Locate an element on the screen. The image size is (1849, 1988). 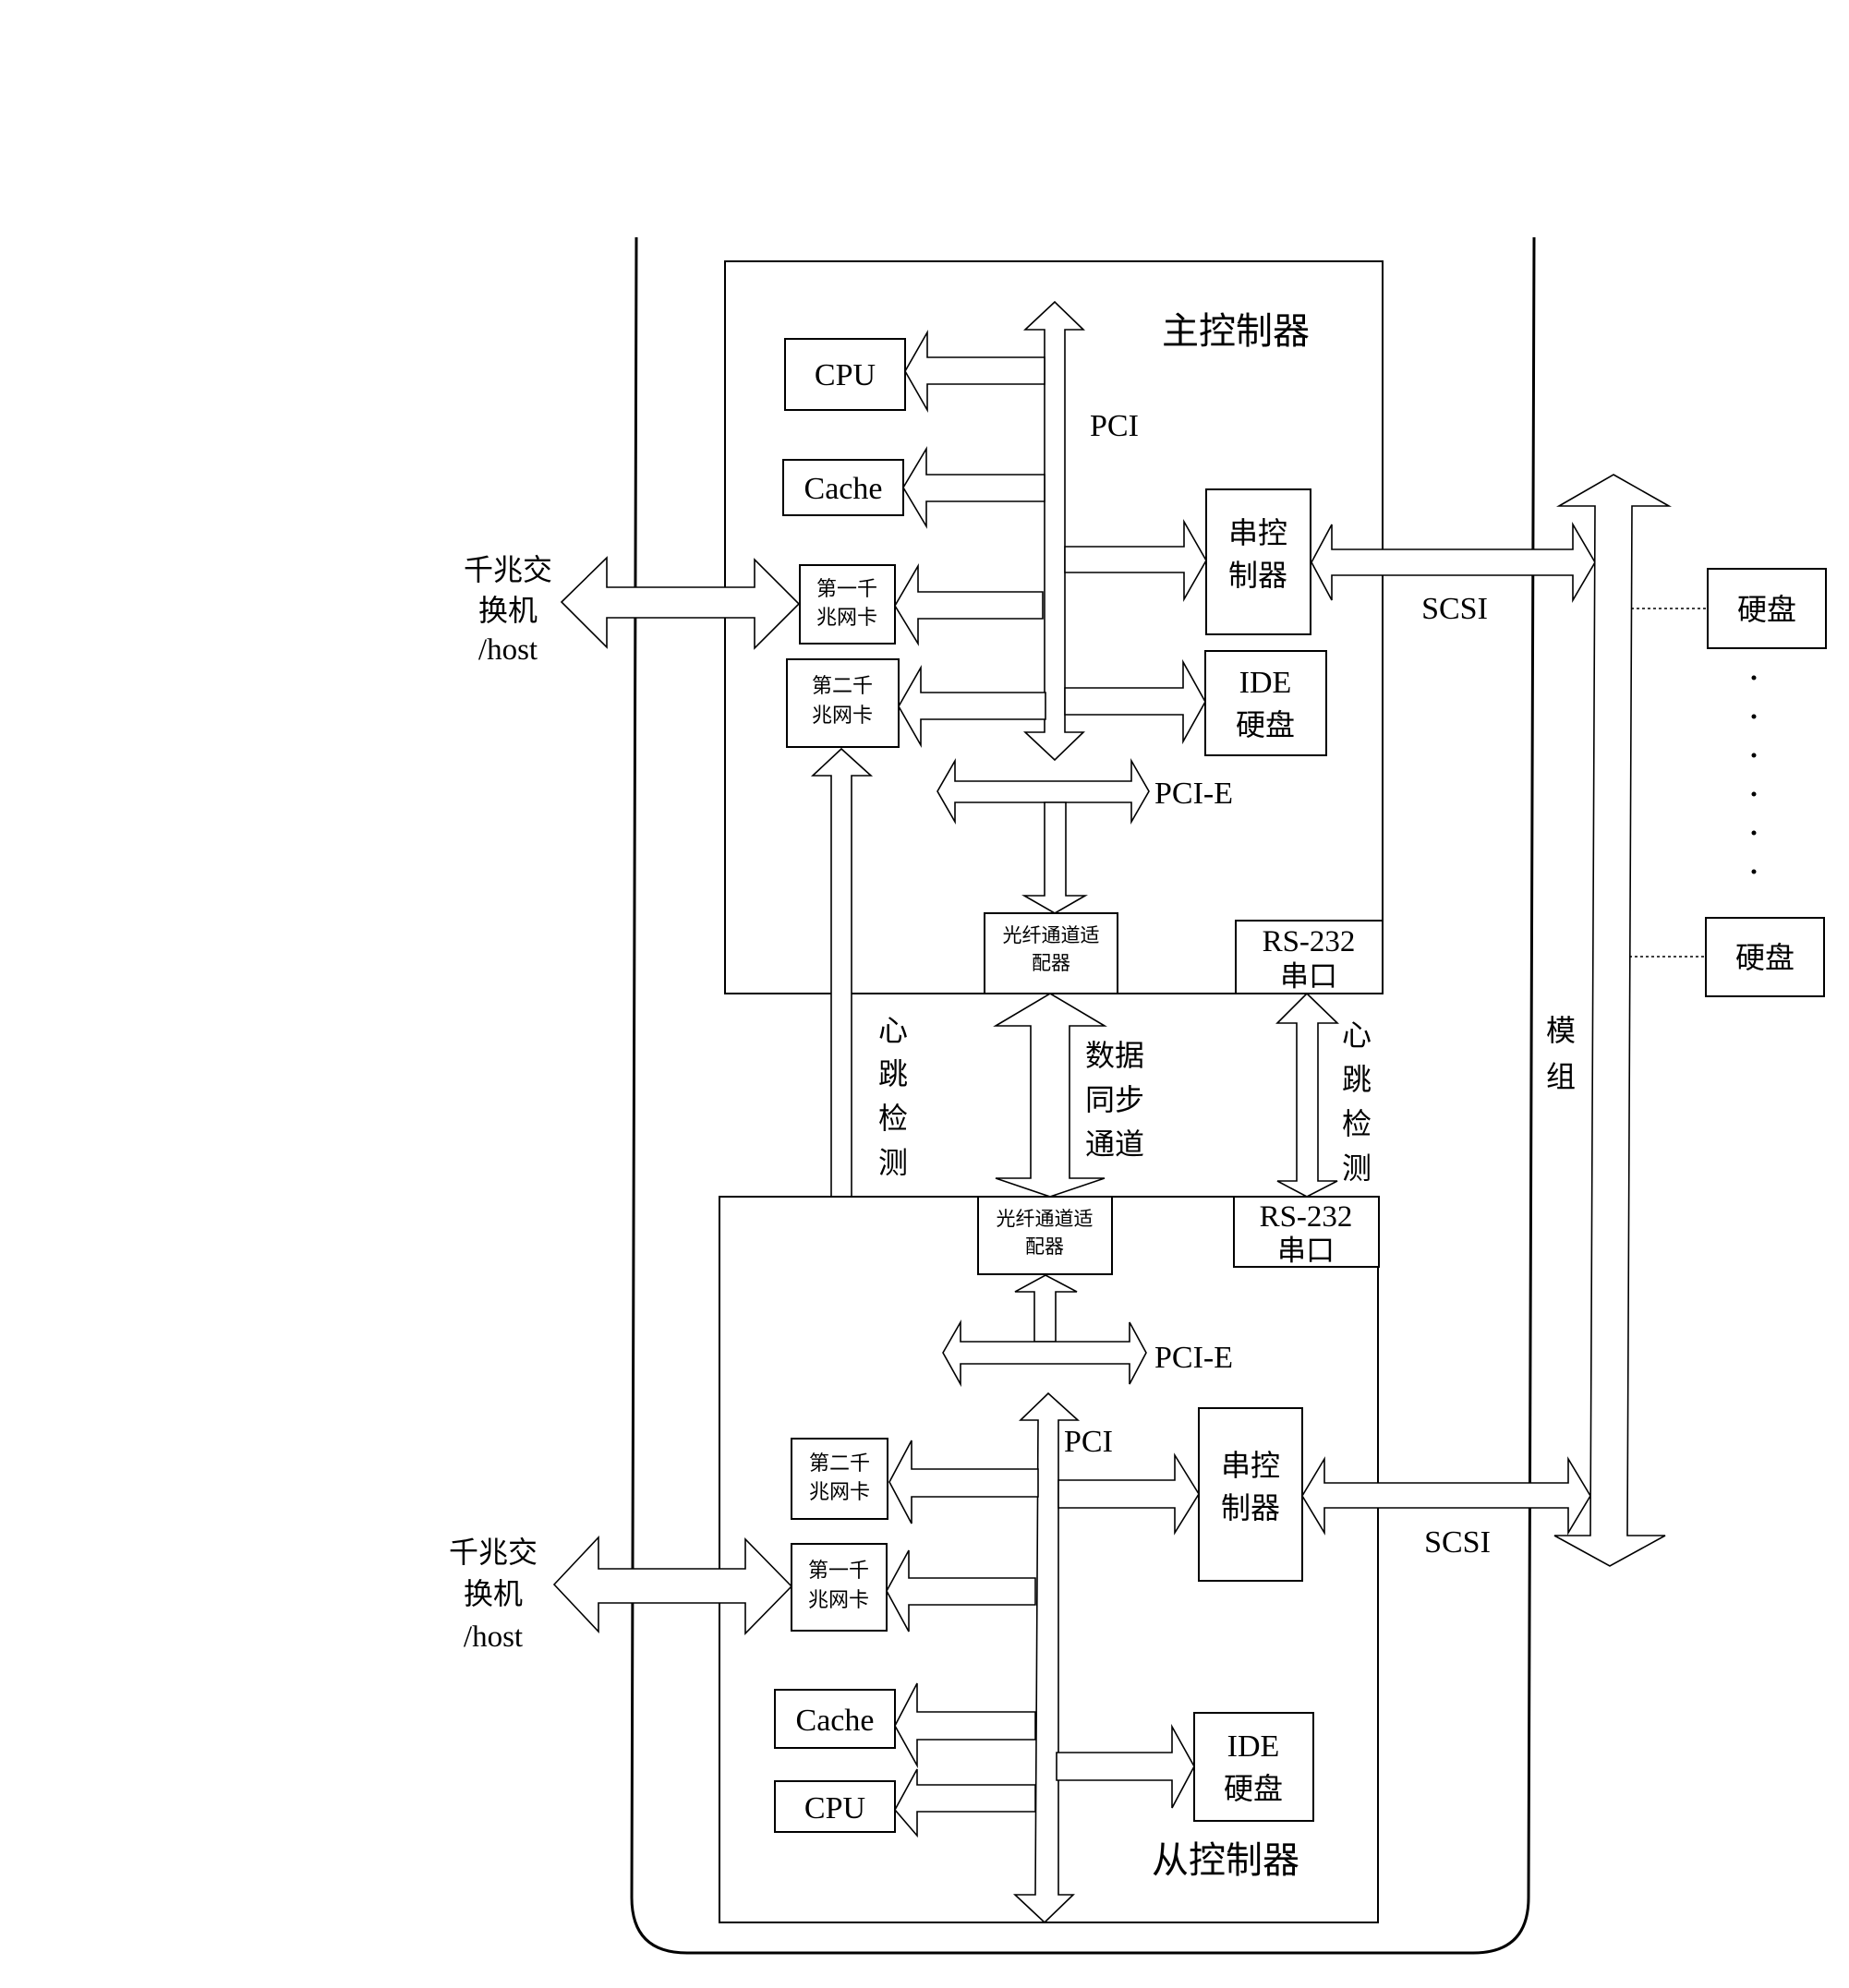
slave-nic1-box is located at coordinates (839, 1587).